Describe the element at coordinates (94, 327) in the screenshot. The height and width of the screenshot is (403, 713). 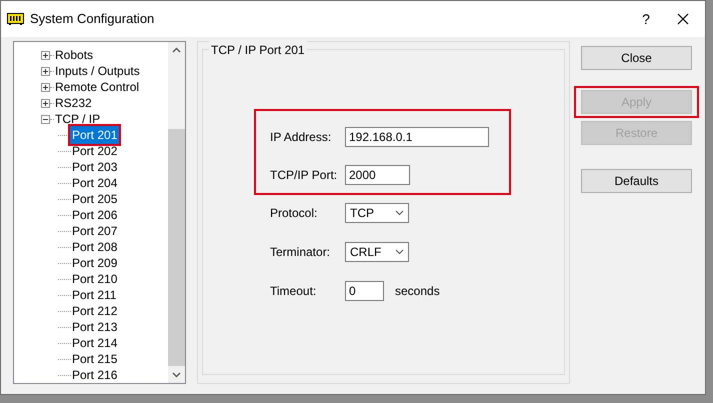
I see `tree-item: Port 213` at that location.